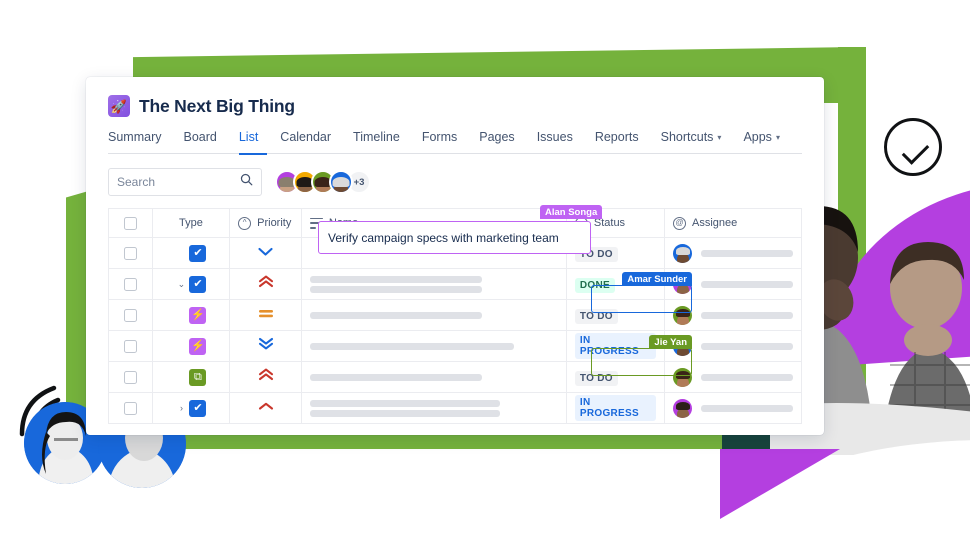  What do you see at coordinates (777, 137) in the screenshot?
I see `chevron-down-icon: ▾` at bounding box center [777, 137].